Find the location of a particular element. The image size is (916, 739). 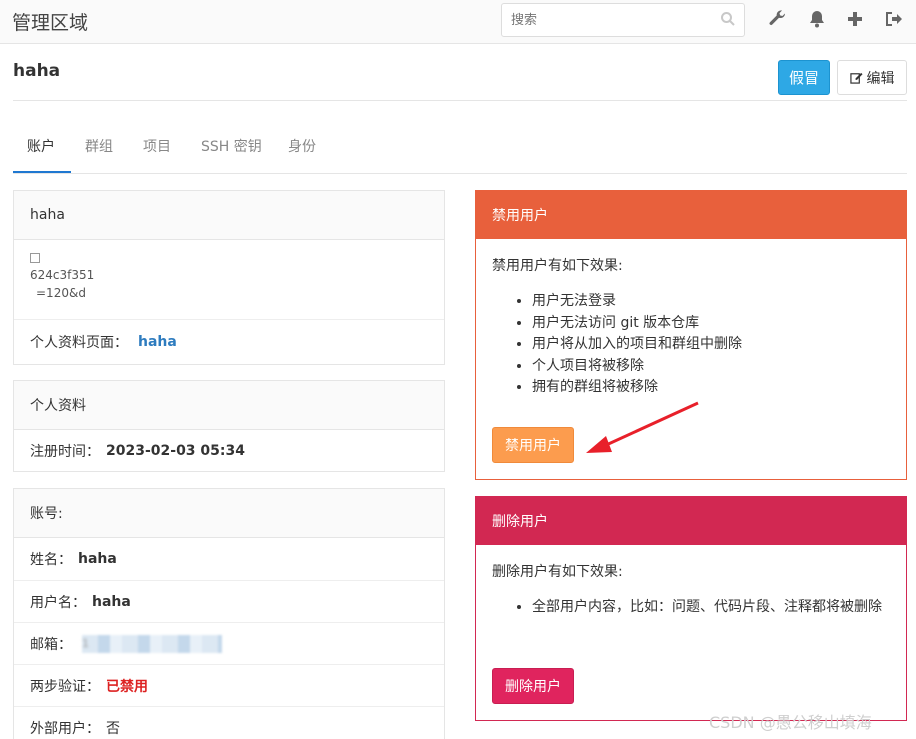

delete-user-title: 删除用户 is located at coordinates (691, 521).